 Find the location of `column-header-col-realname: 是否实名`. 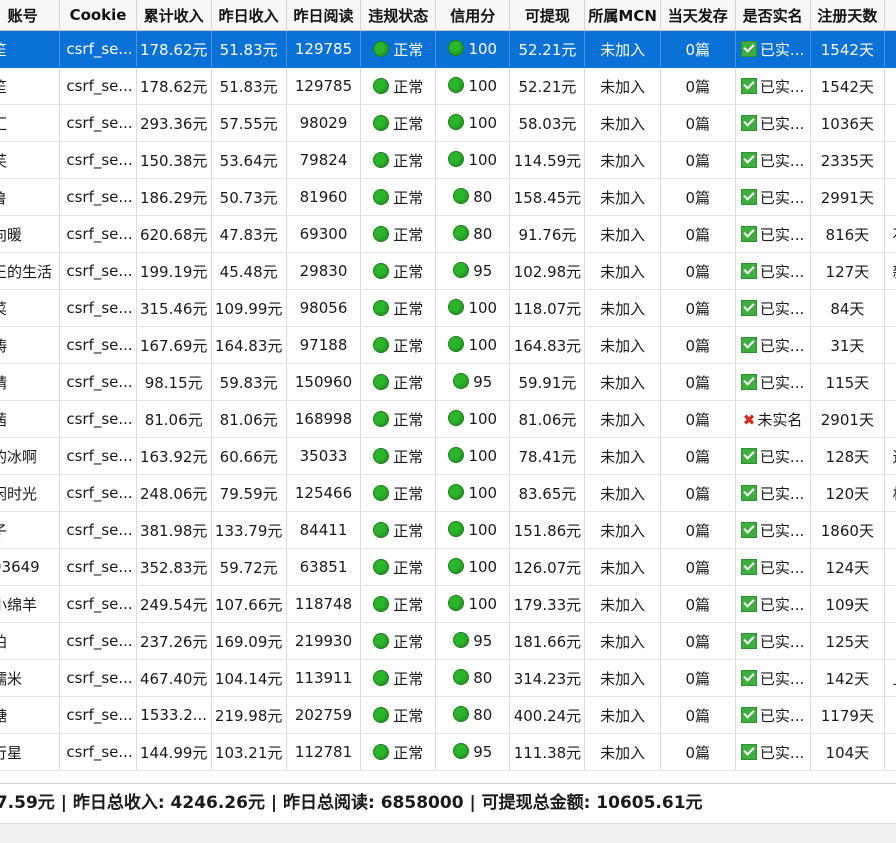

column-header-col-realname: 是否实名 is located at coordinates (773, 15).